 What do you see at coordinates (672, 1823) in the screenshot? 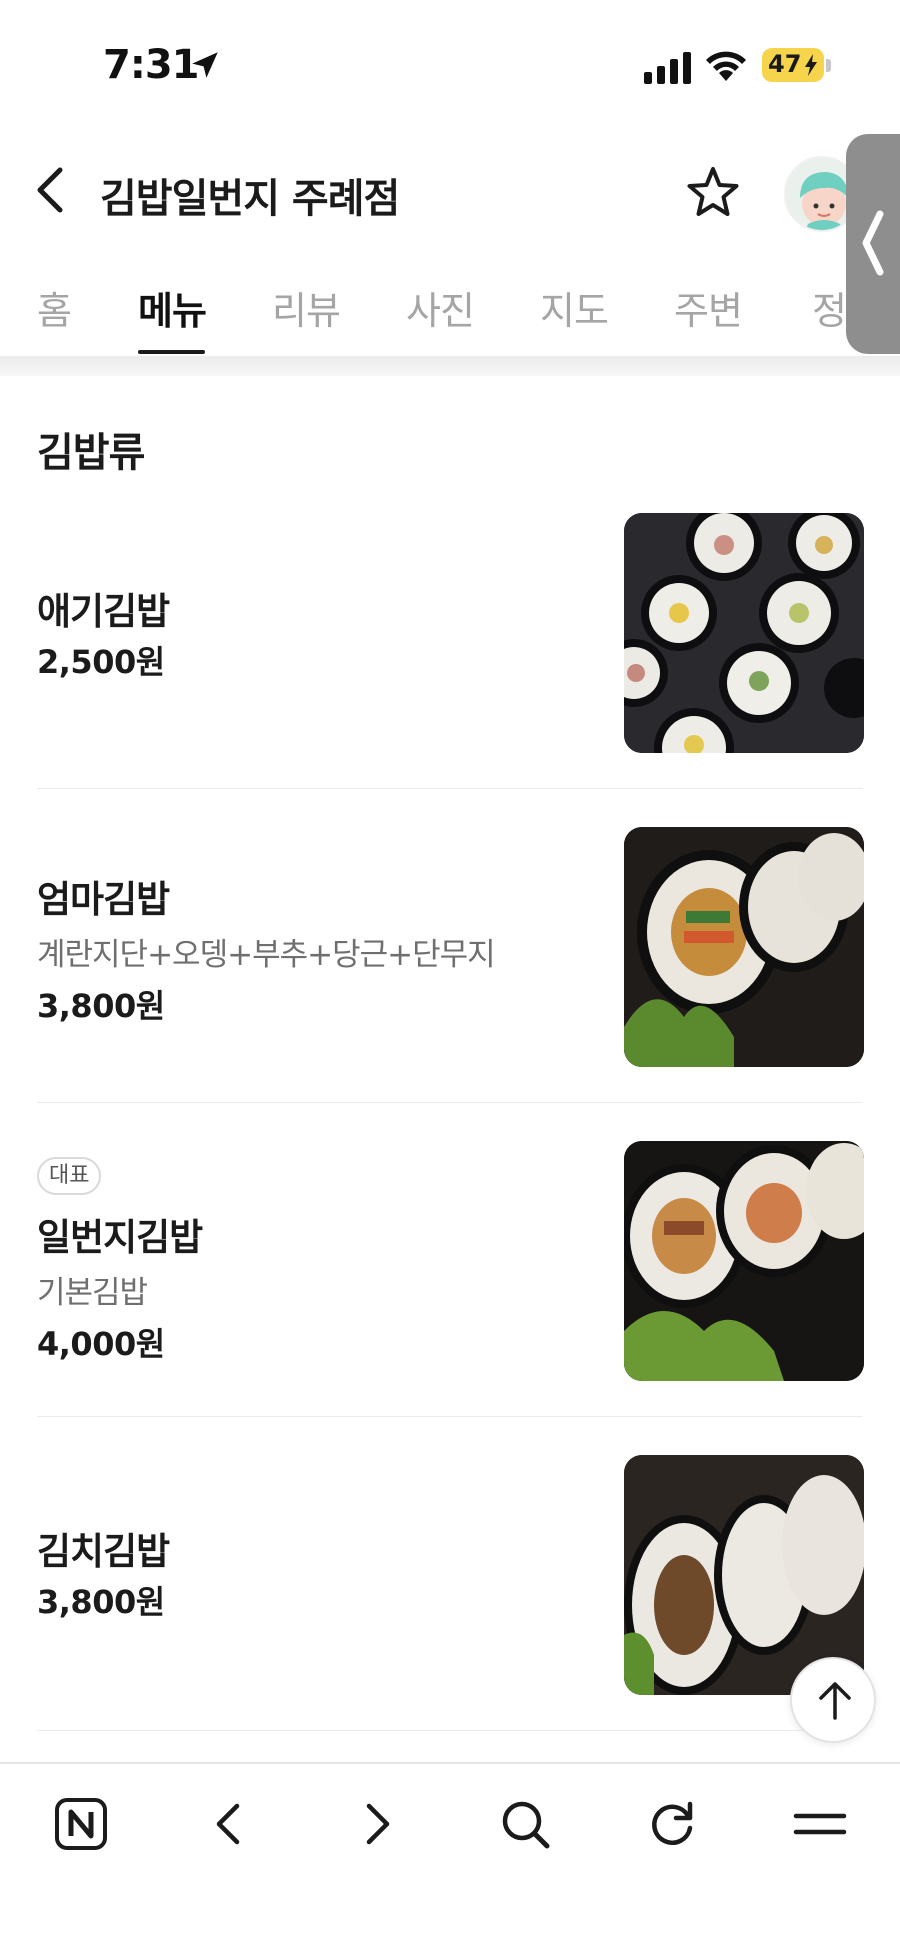
I see `refresh-icon` at bounding box center [672, 1823].